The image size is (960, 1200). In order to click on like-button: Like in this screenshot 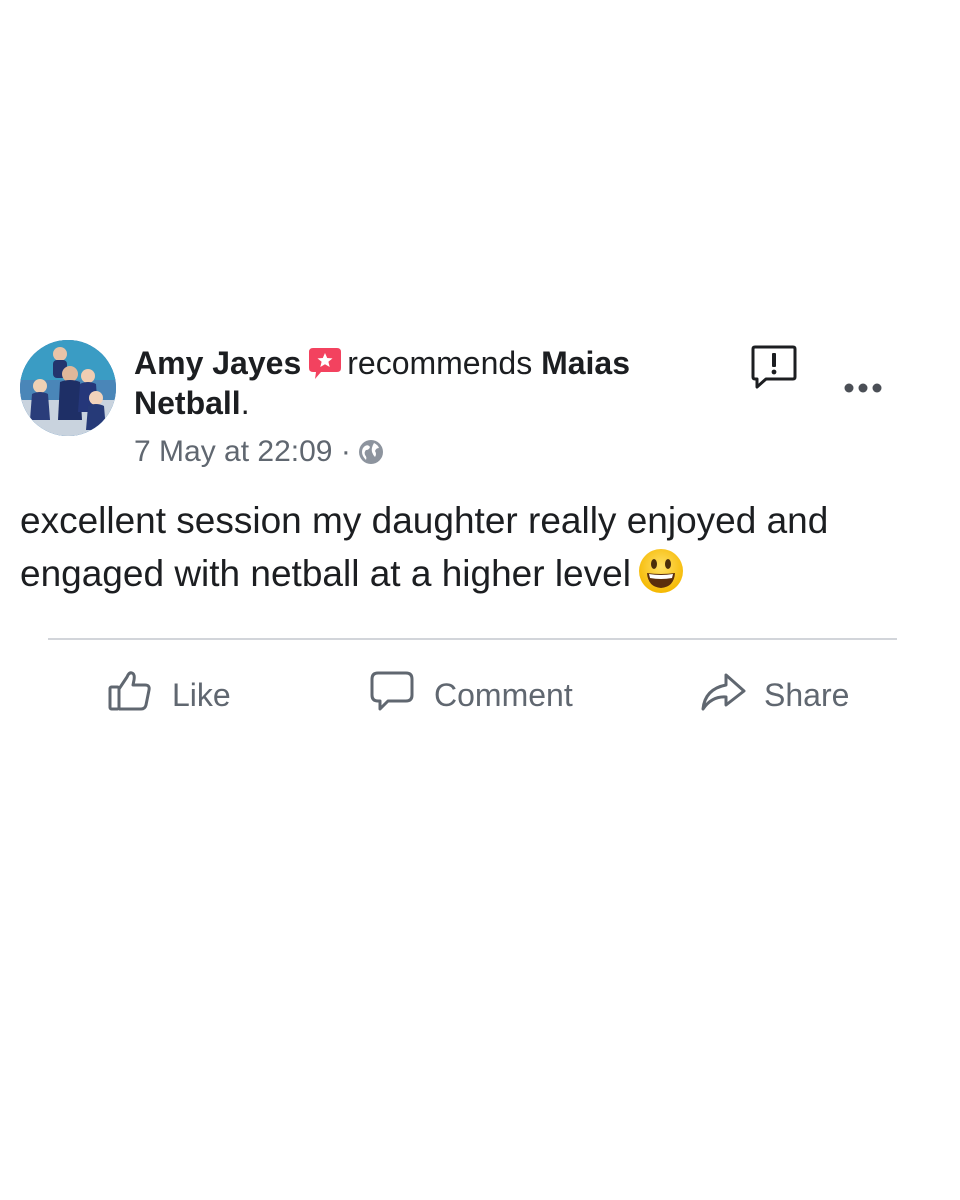, I will do `click(168, 695)`.